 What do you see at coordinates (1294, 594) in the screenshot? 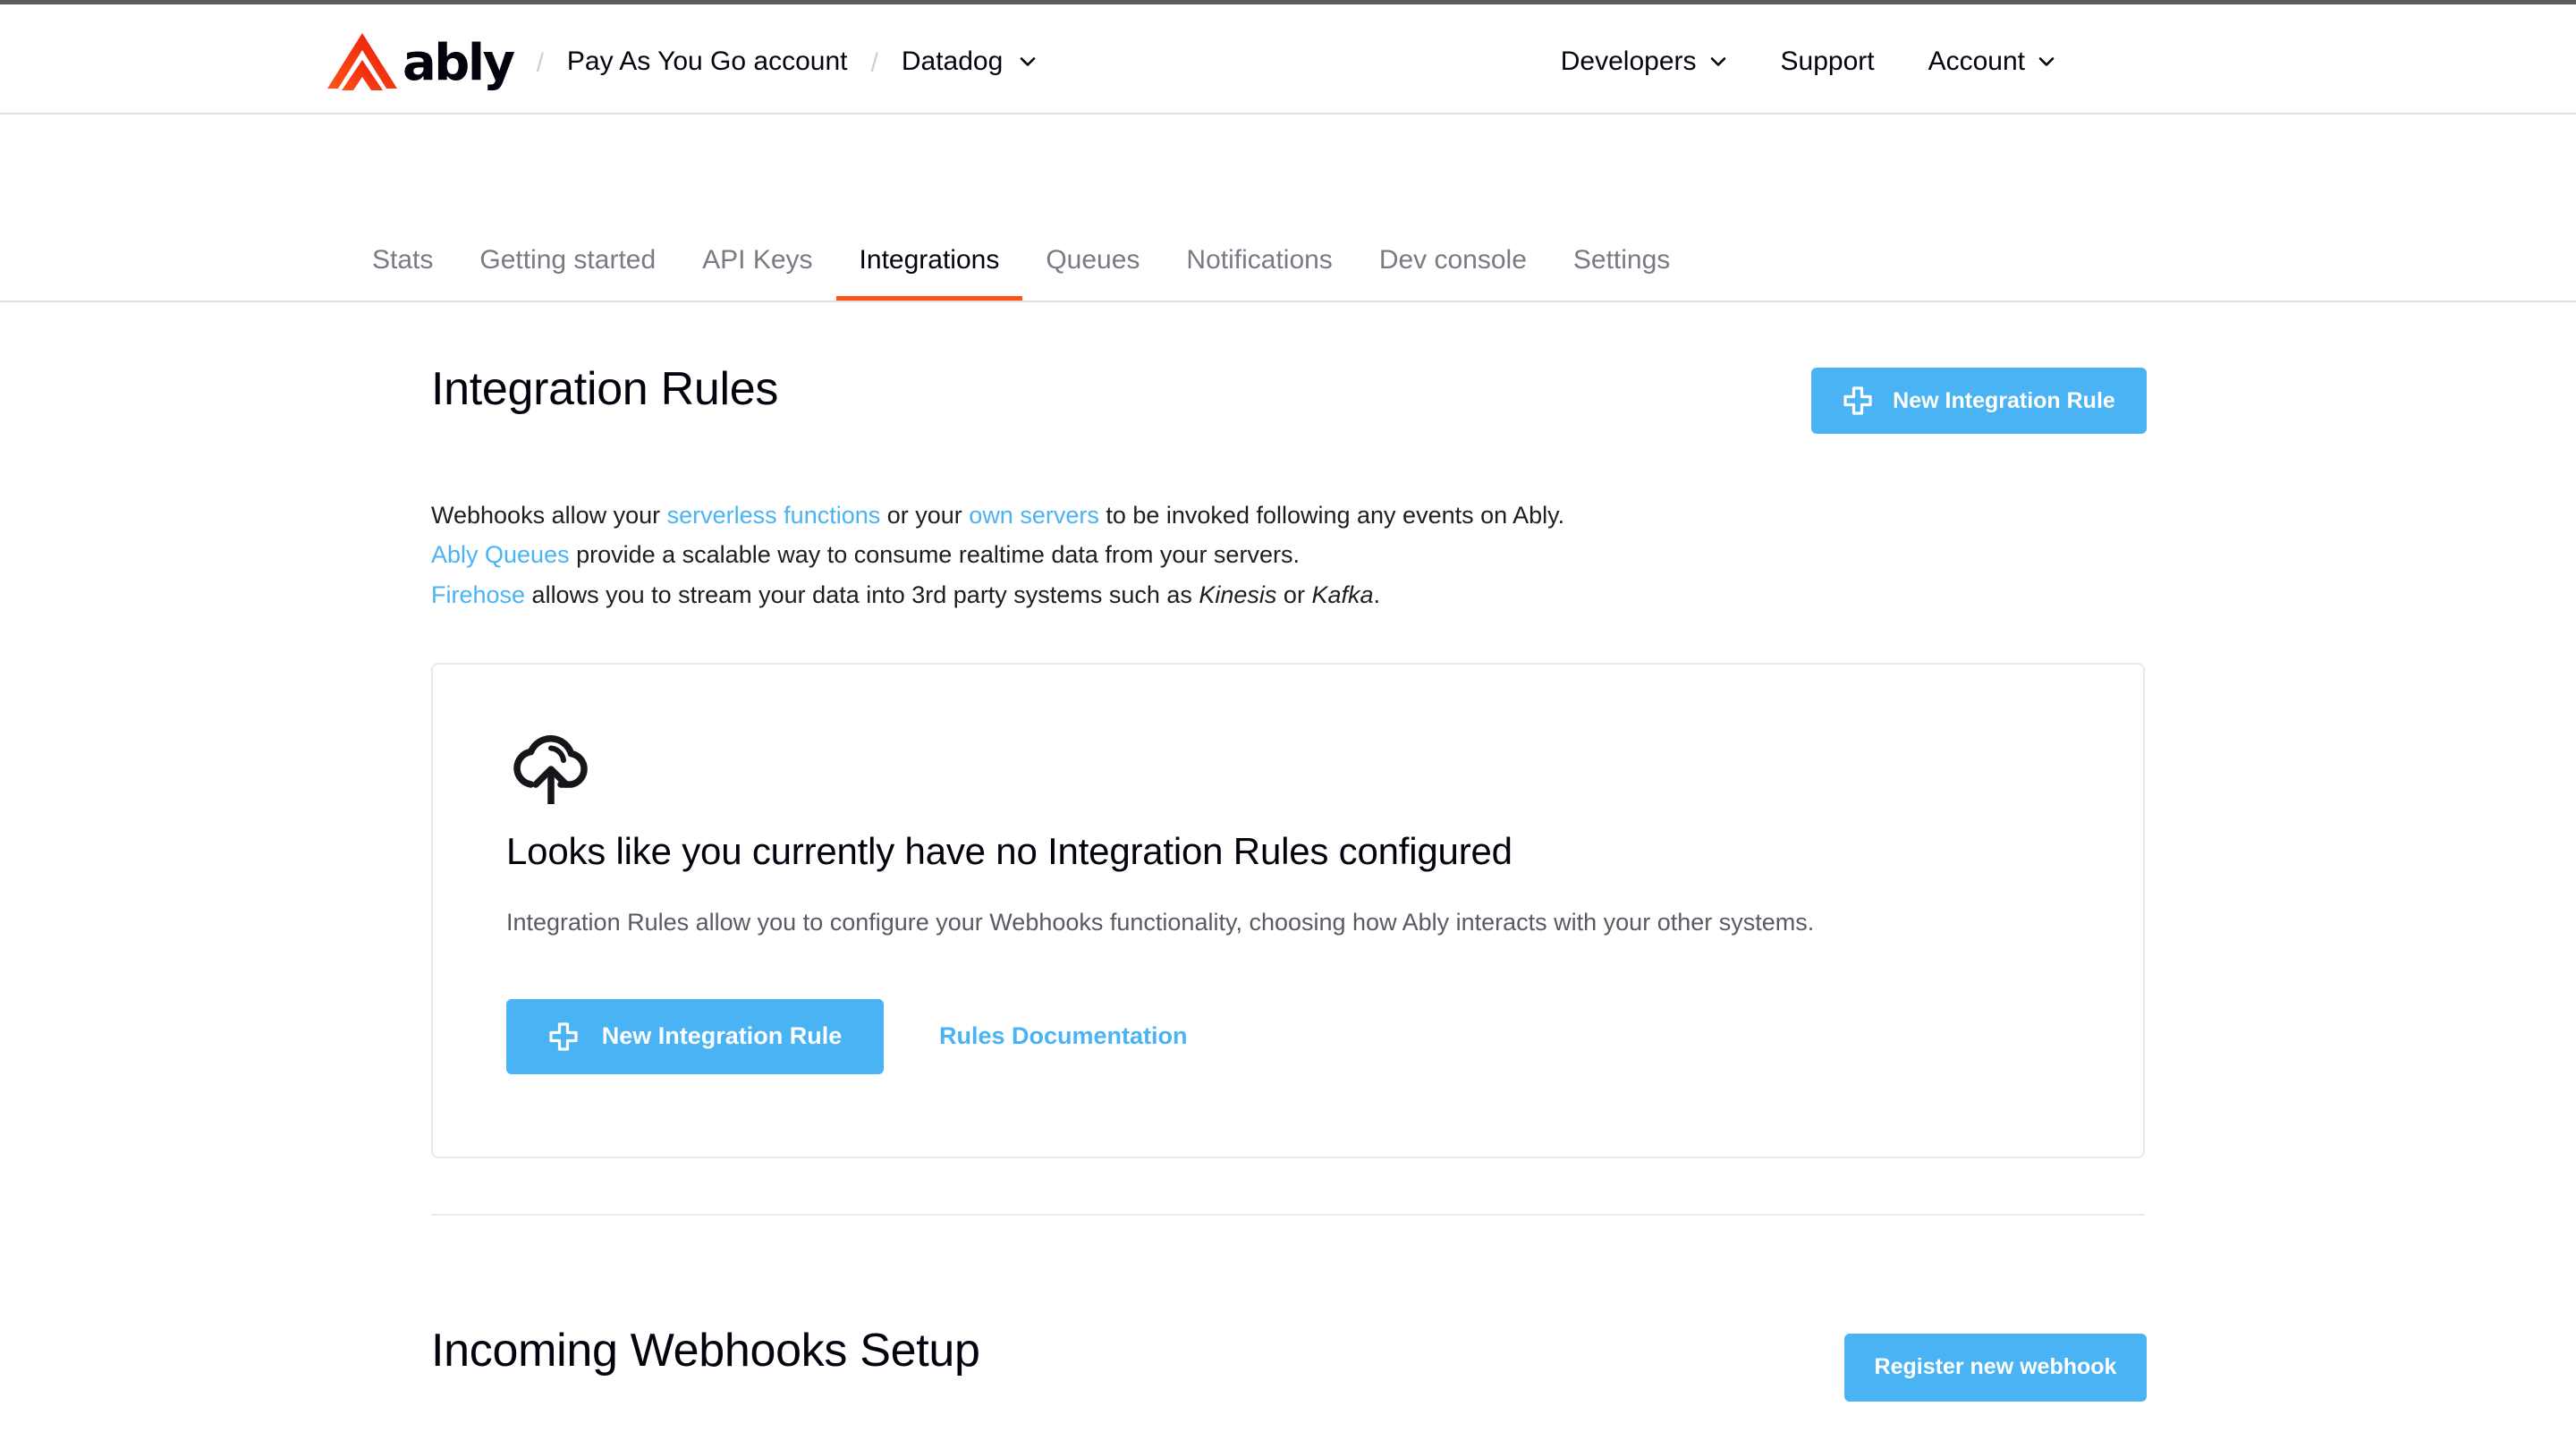
I see `lede-text-6: or` at bounding box center [1294, 594].